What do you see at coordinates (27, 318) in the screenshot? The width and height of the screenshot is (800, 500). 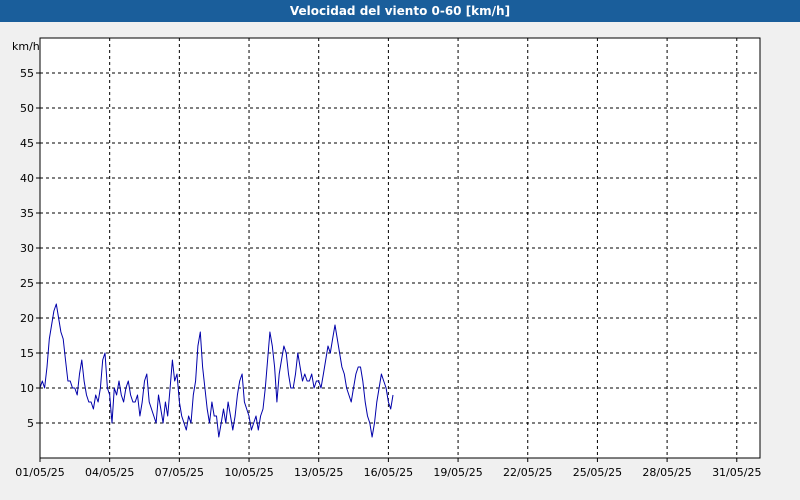 I see `y-tick-label: 20` at bounding box center [27, 318].